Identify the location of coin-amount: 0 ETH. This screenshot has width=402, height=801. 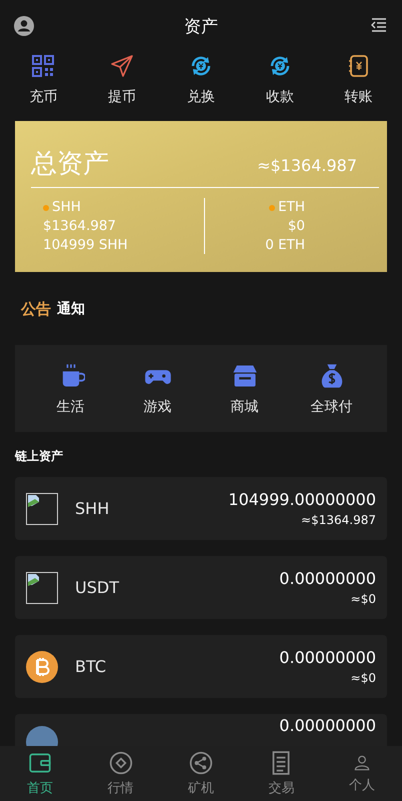
(284, 245).